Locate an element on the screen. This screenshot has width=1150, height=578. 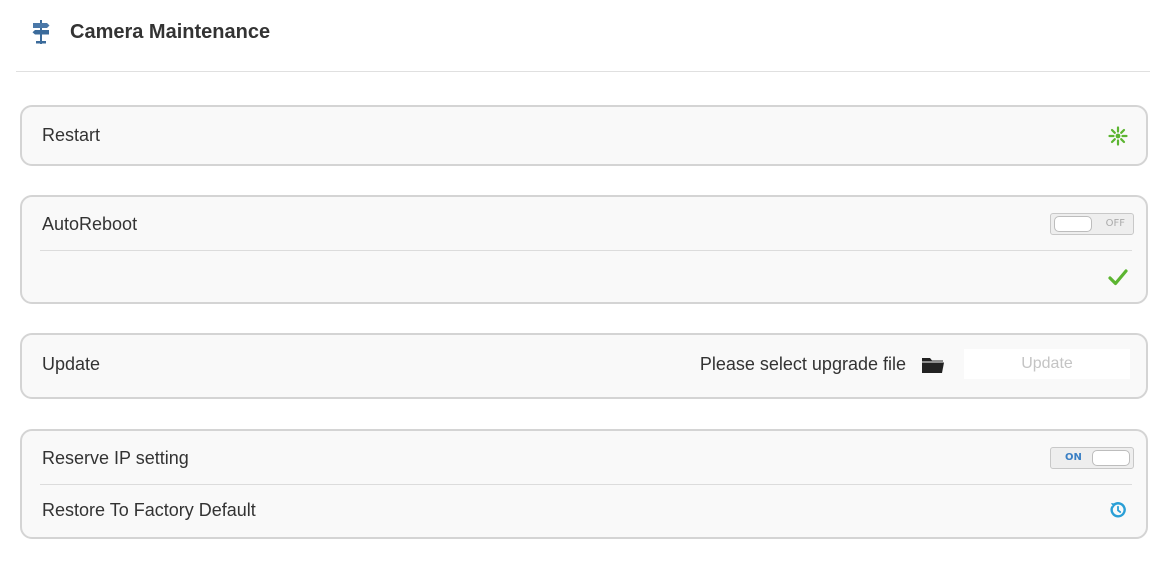
restart-row: Restart is located at coordinates (584, 135).